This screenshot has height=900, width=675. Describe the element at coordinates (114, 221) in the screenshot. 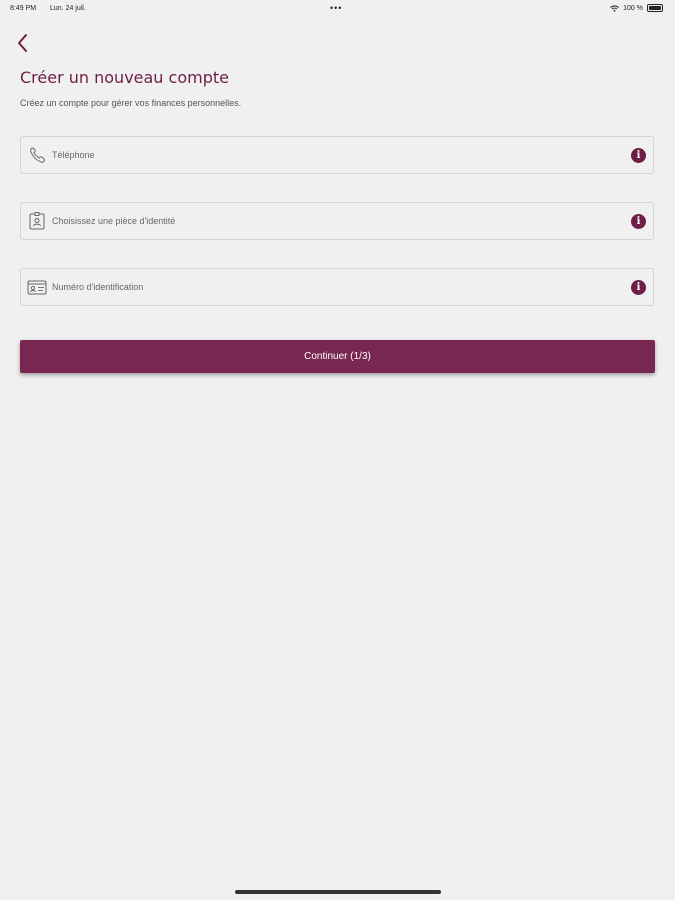

I see `id-document-field-label: Choisissez une pièce d'identité` at that location.